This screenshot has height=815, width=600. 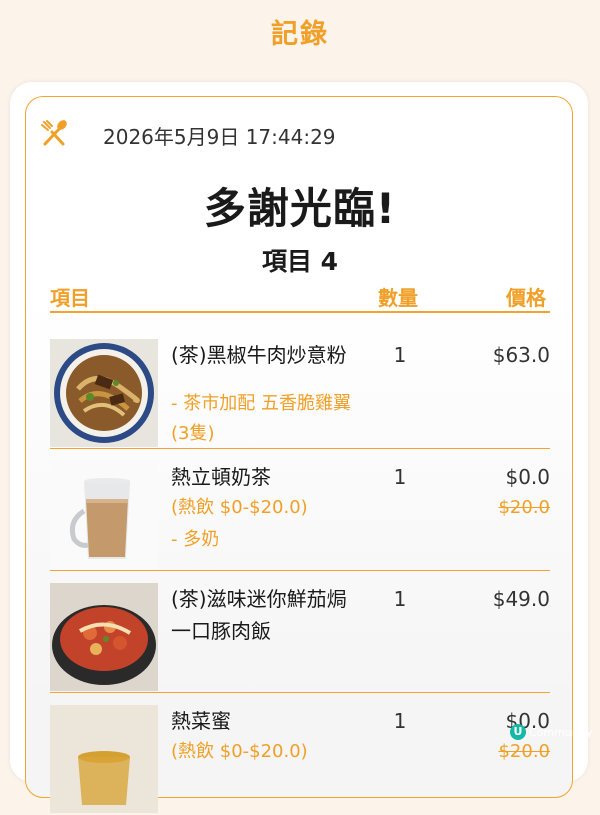 I want to click on column-header-price: 價格, so click(x=526, y=298).